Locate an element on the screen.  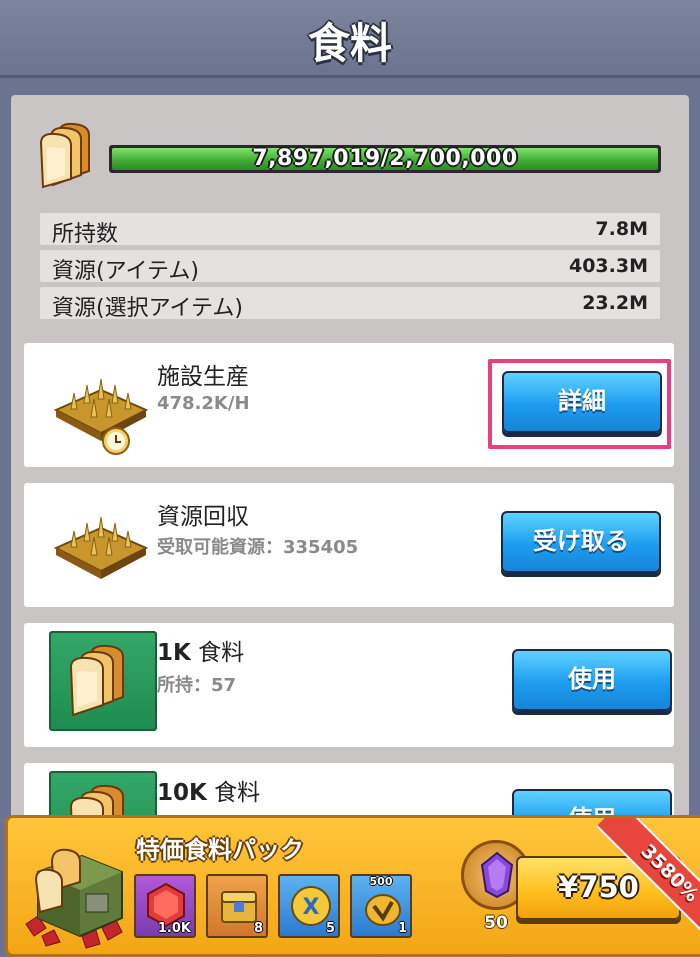
ribbon-clip: 3580% is located at coordinates (354, 887).